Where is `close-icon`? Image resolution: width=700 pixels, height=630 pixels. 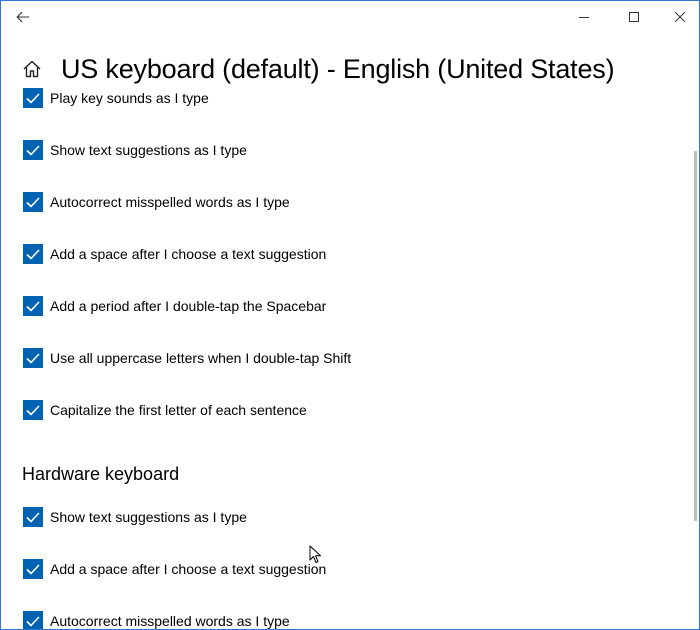
close-icon is located at coordinates (680, 17).